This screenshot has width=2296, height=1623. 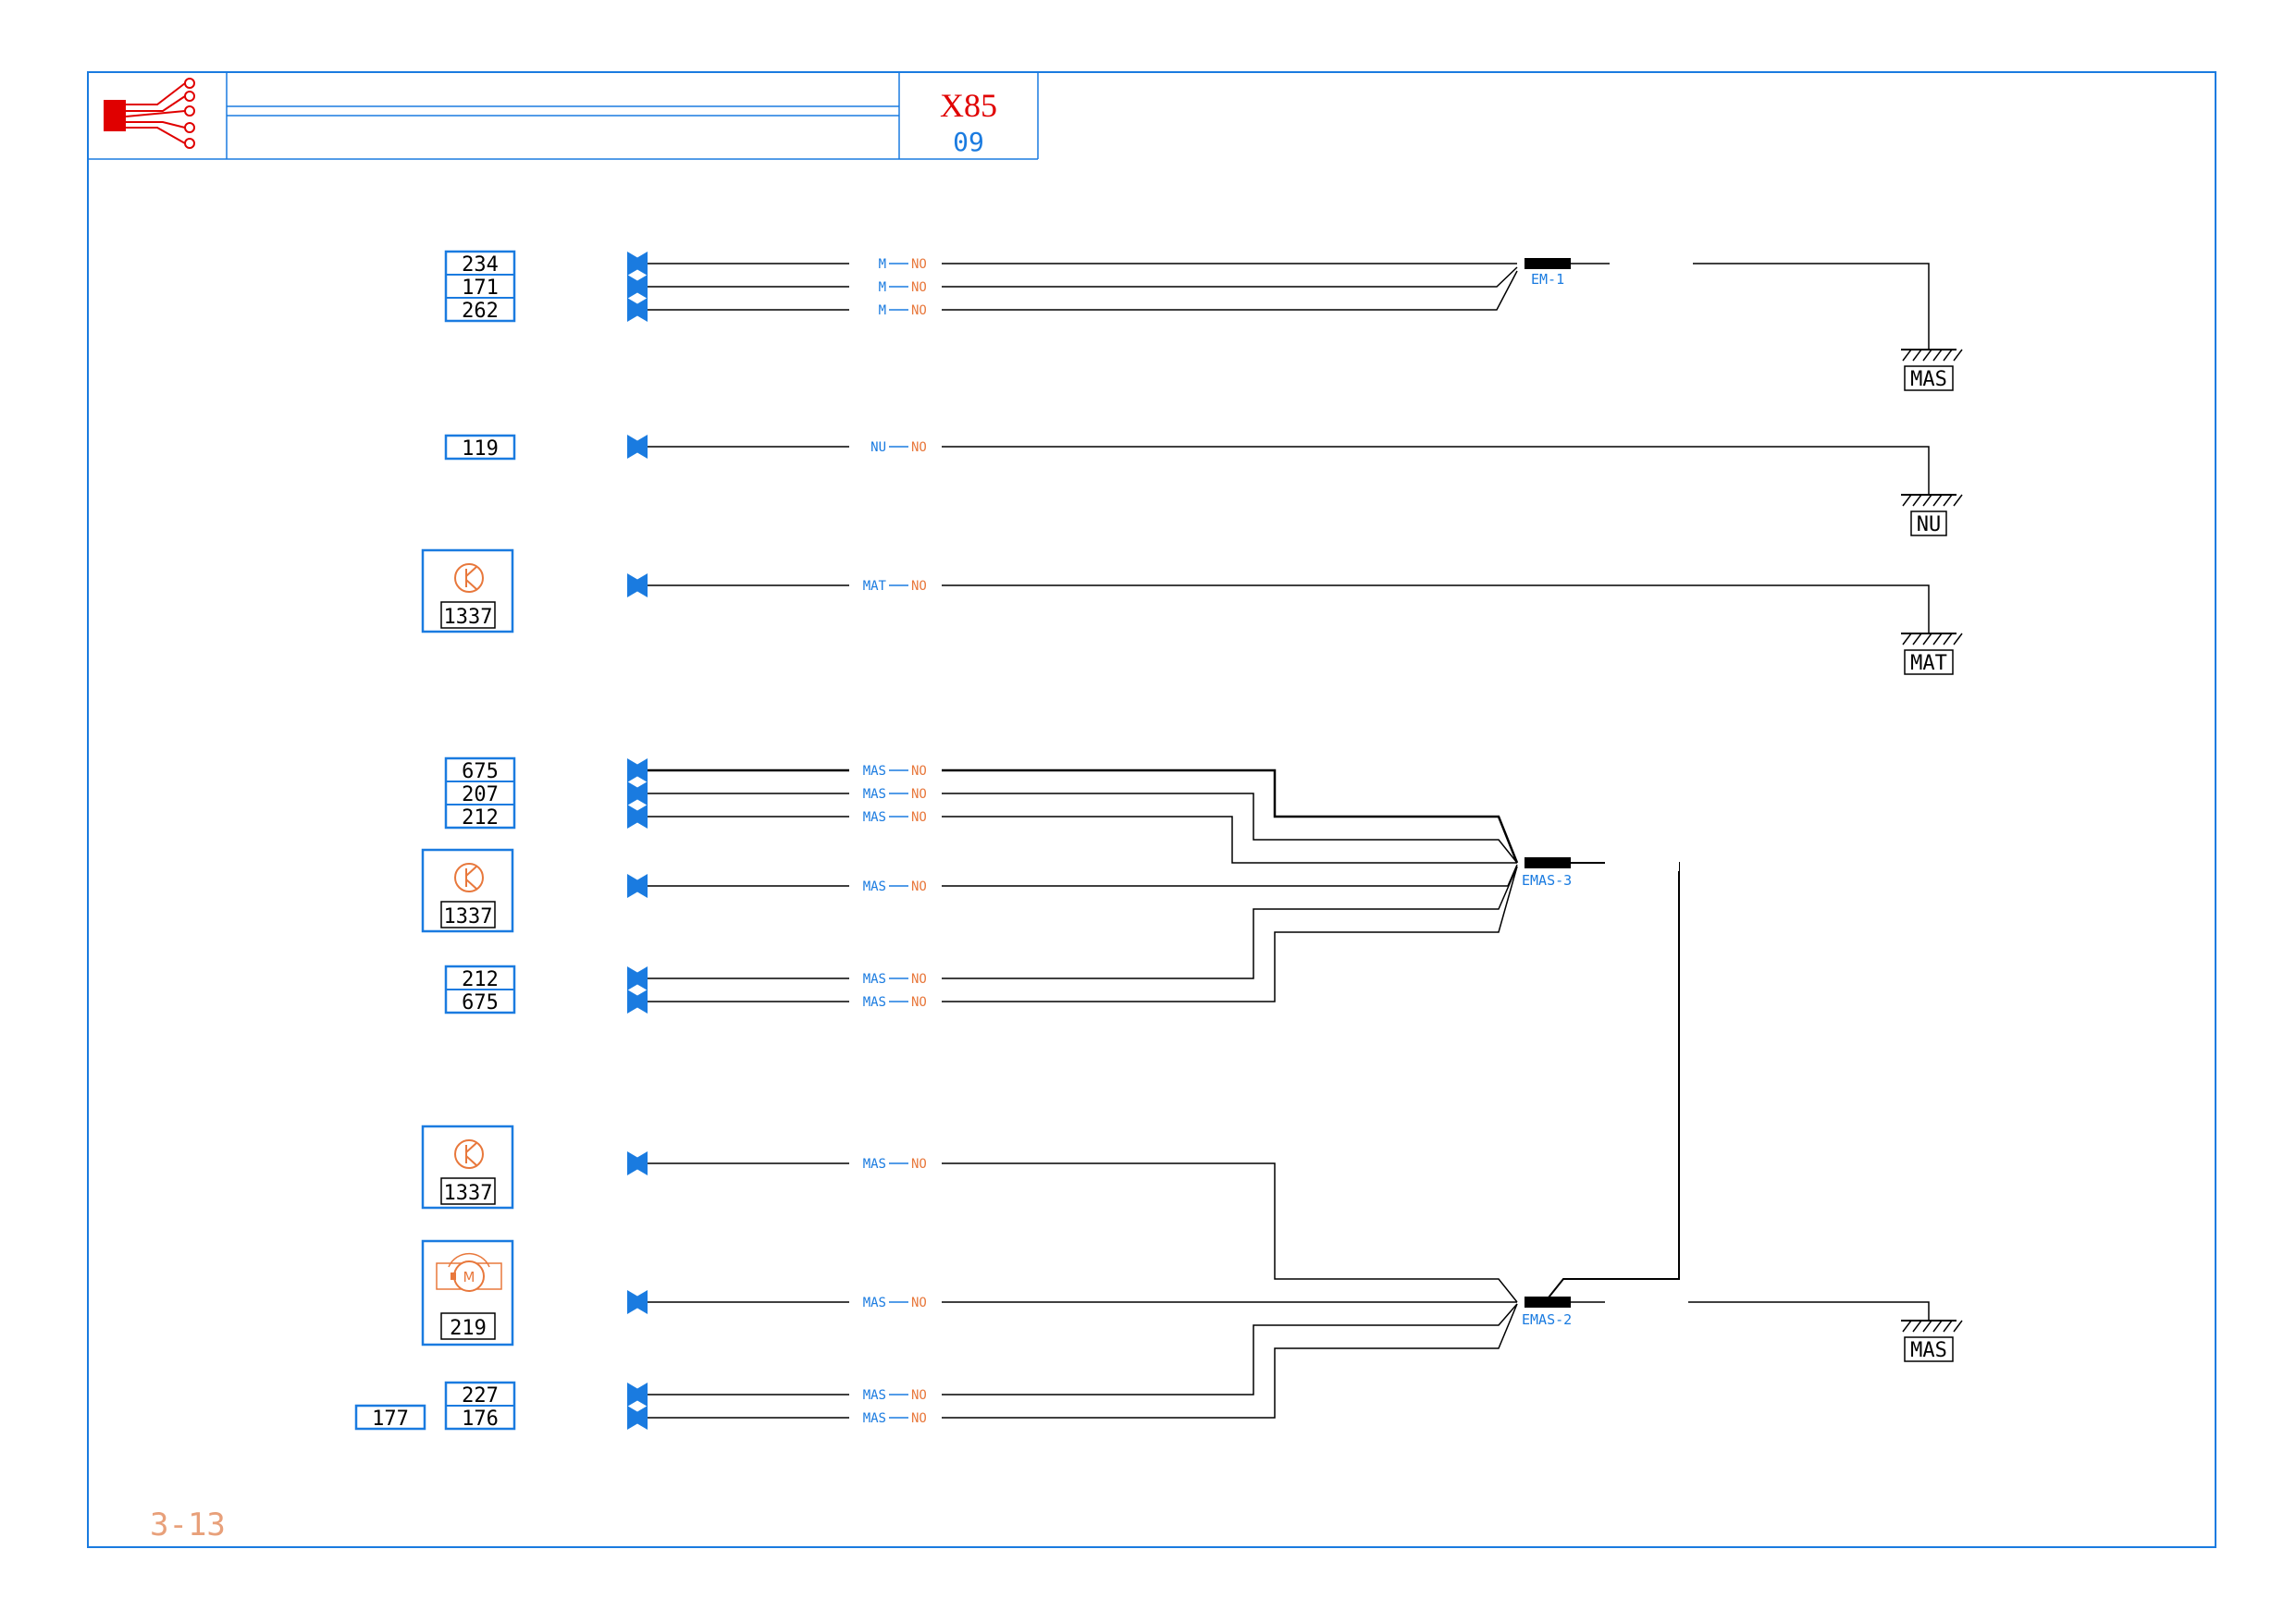 What do you see at coordinates (1737, 788) in the screenshot?
I see `branch-layer` at bounding box center [1737, 788].